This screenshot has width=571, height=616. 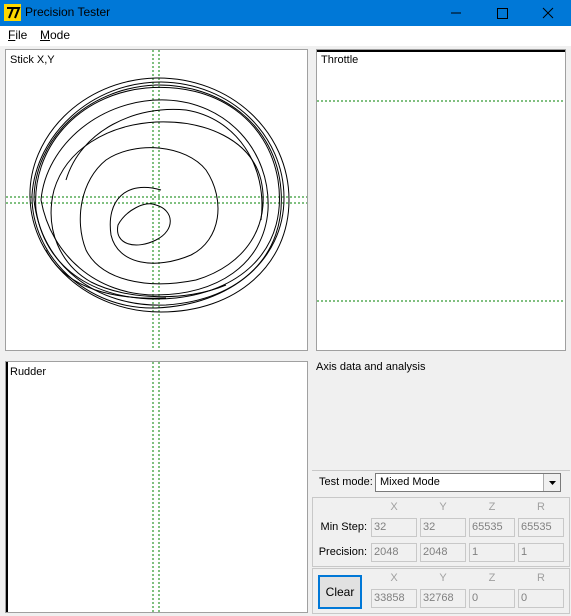 I want to click on title-bar: Precision Tester, so click(x=285, y=13).